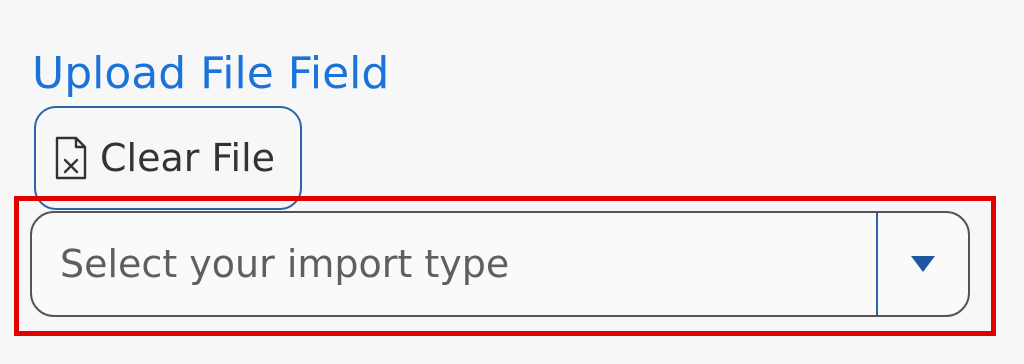 Image resolution: width=1024 pixels, height=364 pixels. What do you see at coordinates (923, 264) in the screenshot?
I see `caret-down-icon` at bounding box center [923, 264].